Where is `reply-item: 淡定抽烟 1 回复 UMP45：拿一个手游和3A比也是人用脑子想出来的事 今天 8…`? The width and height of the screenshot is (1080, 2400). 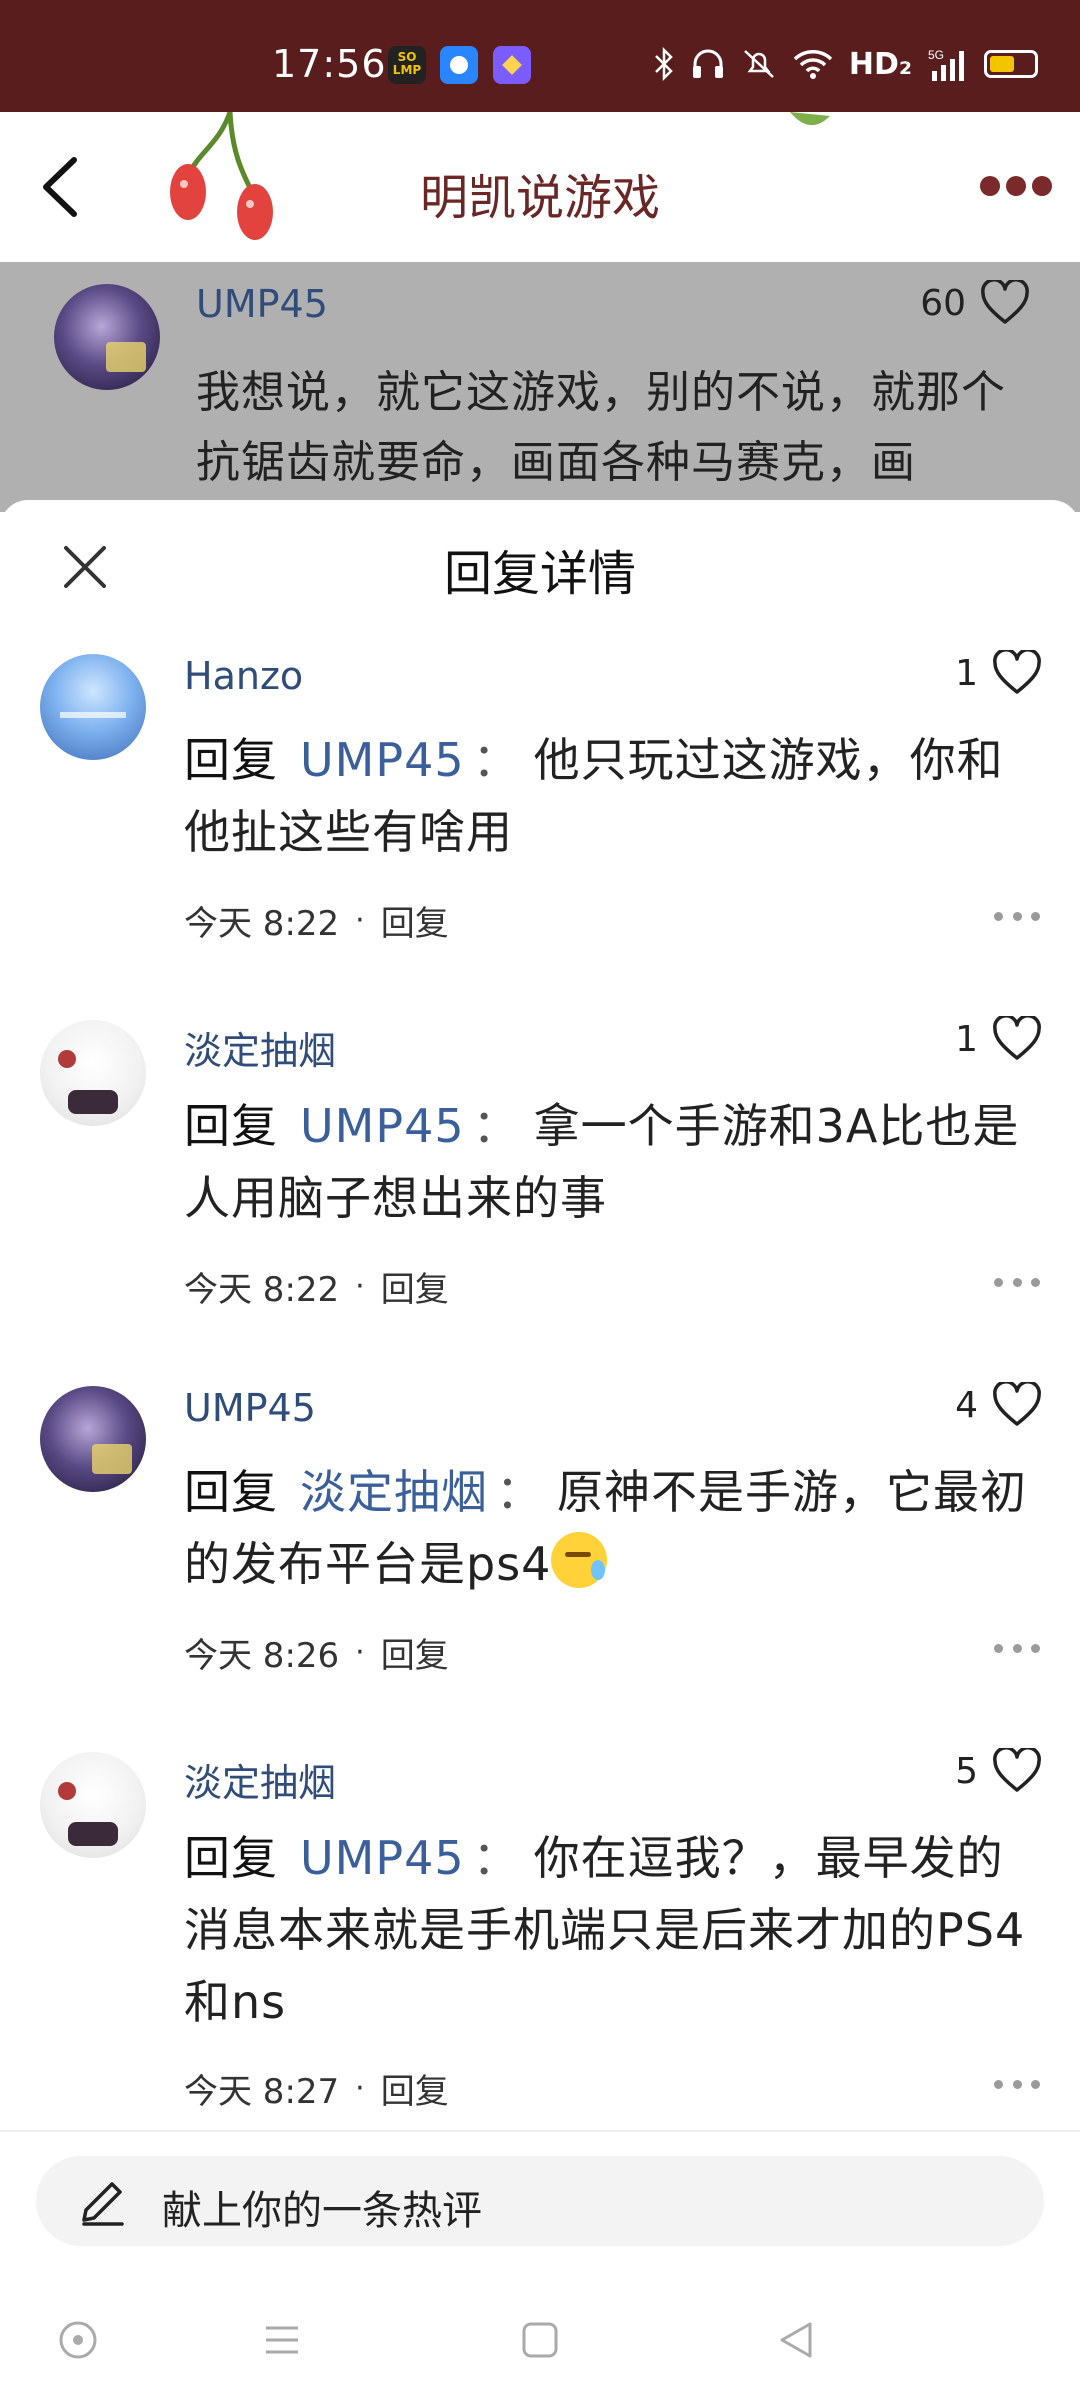
reply-item: 淡定抽烟 1 回复 UMP45：拿一个手游和3A比也是人用脑子想出来的事 今天 8… is located at coordinates (540, 1183).